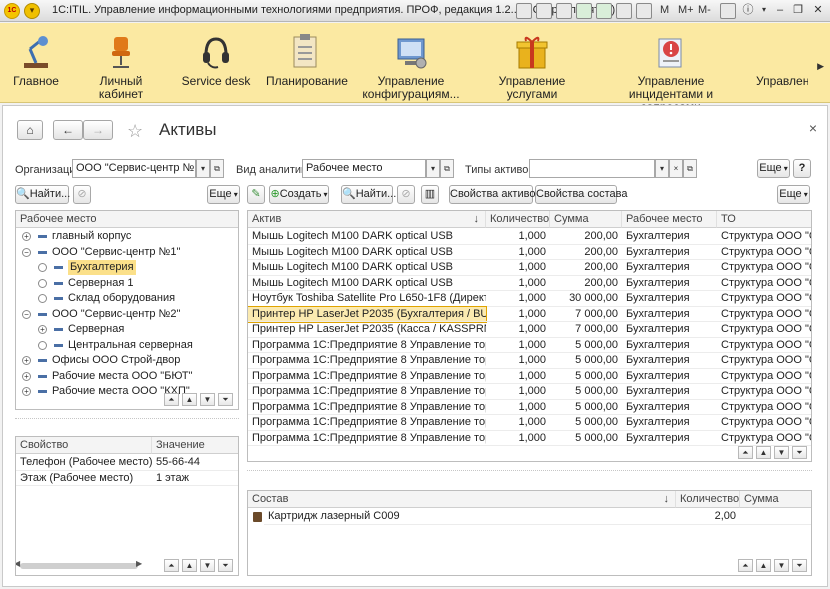 This screenshot has height=589, width=830. I want to click on save-icon, so click(524, 11).